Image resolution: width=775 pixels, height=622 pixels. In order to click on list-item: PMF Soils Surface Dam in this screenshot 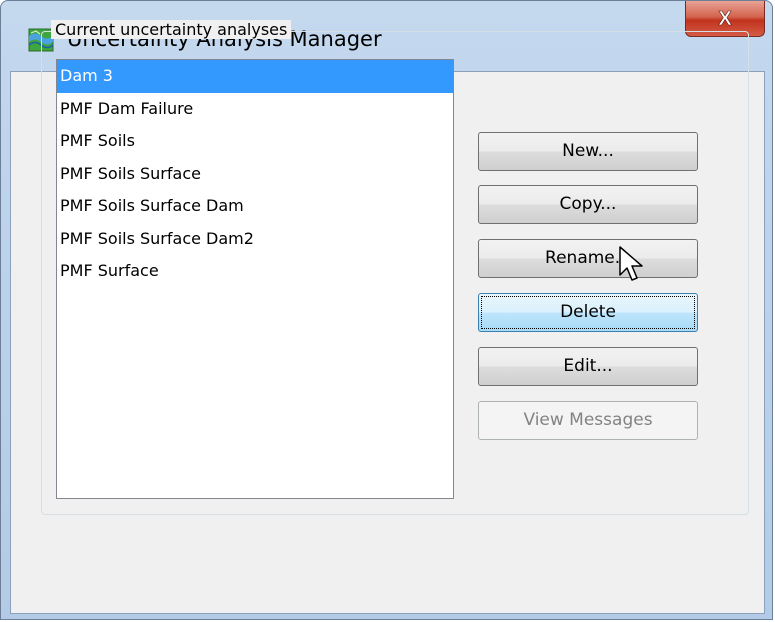, I will do `click(255, 206)`.